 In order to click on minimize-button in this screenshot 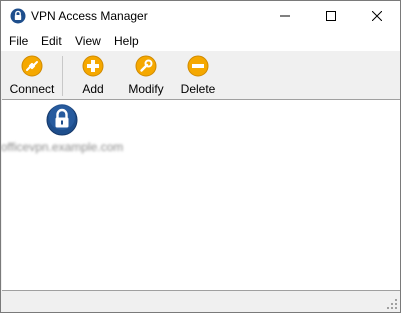, I will do `click(285, 16)`.